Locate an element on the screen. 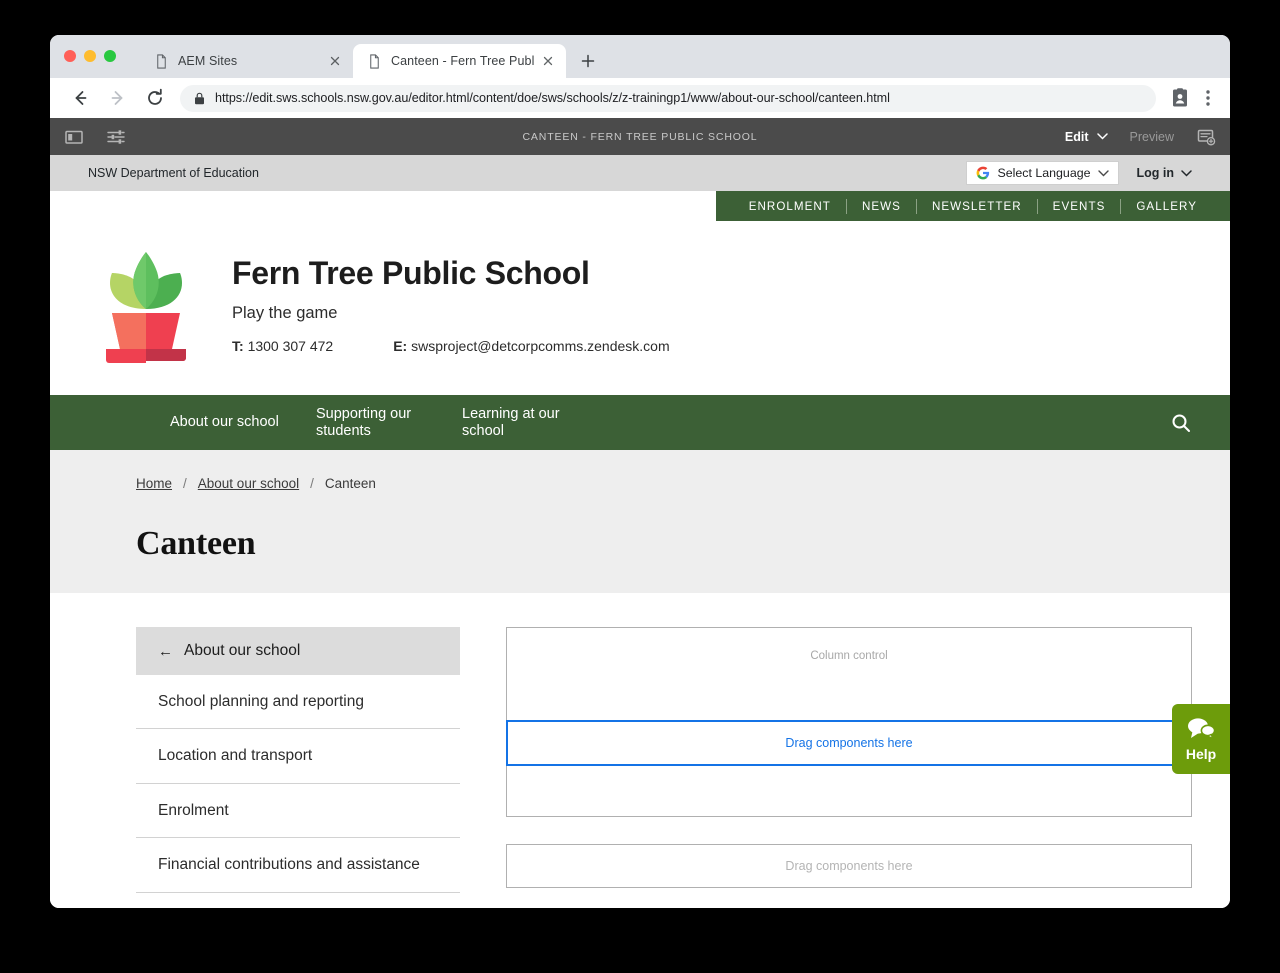  breadcrumb-current: Canteen is located at coordinates (350, 483).